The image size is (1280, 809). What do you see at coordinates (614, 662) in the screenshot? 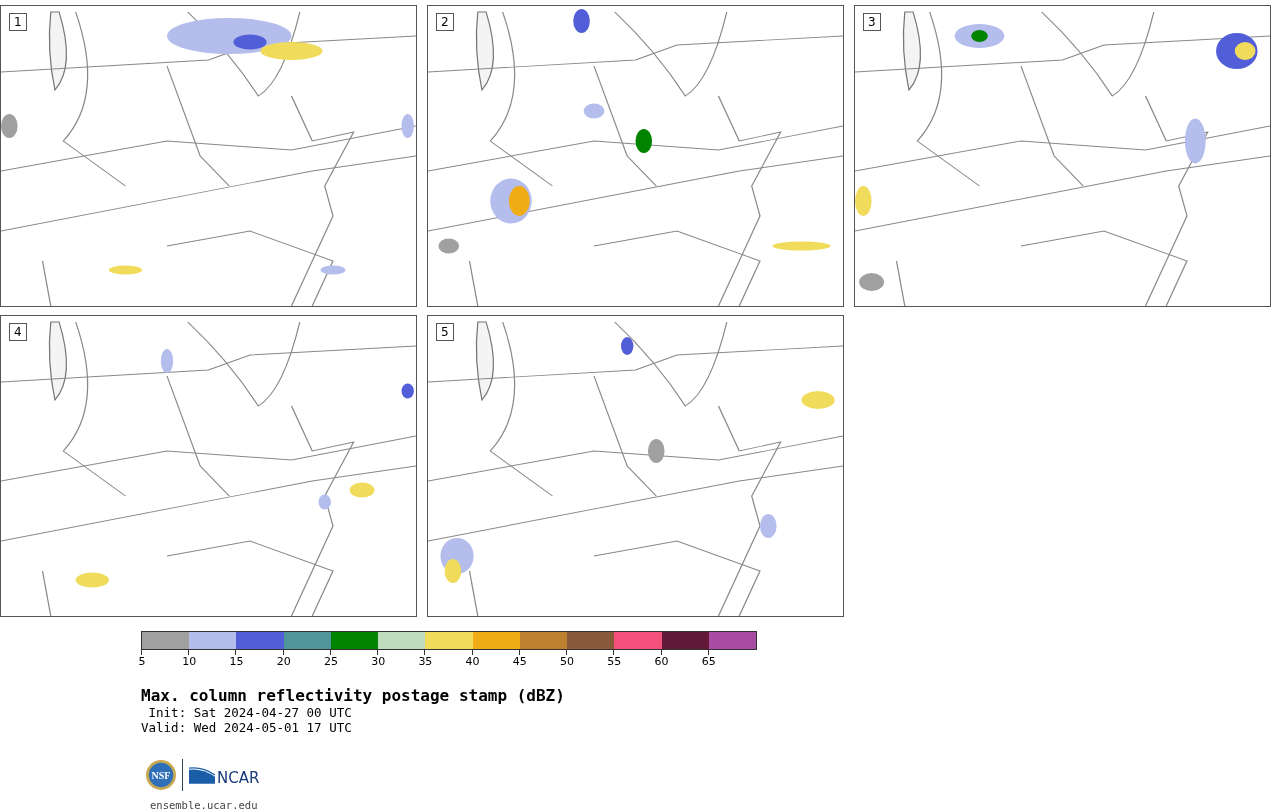
I see `tick-label: 55` at bounding box center [614, 662].